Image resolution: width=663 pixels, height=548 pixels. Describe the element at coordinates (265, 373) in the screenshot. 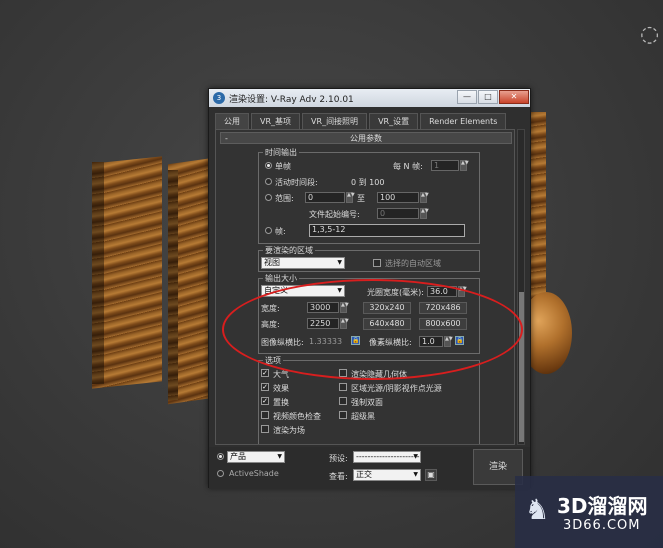

I see `atmosphere-checkbox: ✓` at that location.